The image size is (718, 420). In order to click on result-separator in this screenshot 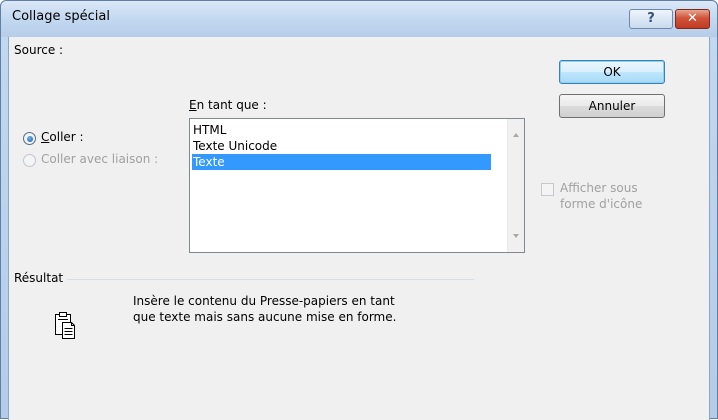, I will do `click(270, 279)`.